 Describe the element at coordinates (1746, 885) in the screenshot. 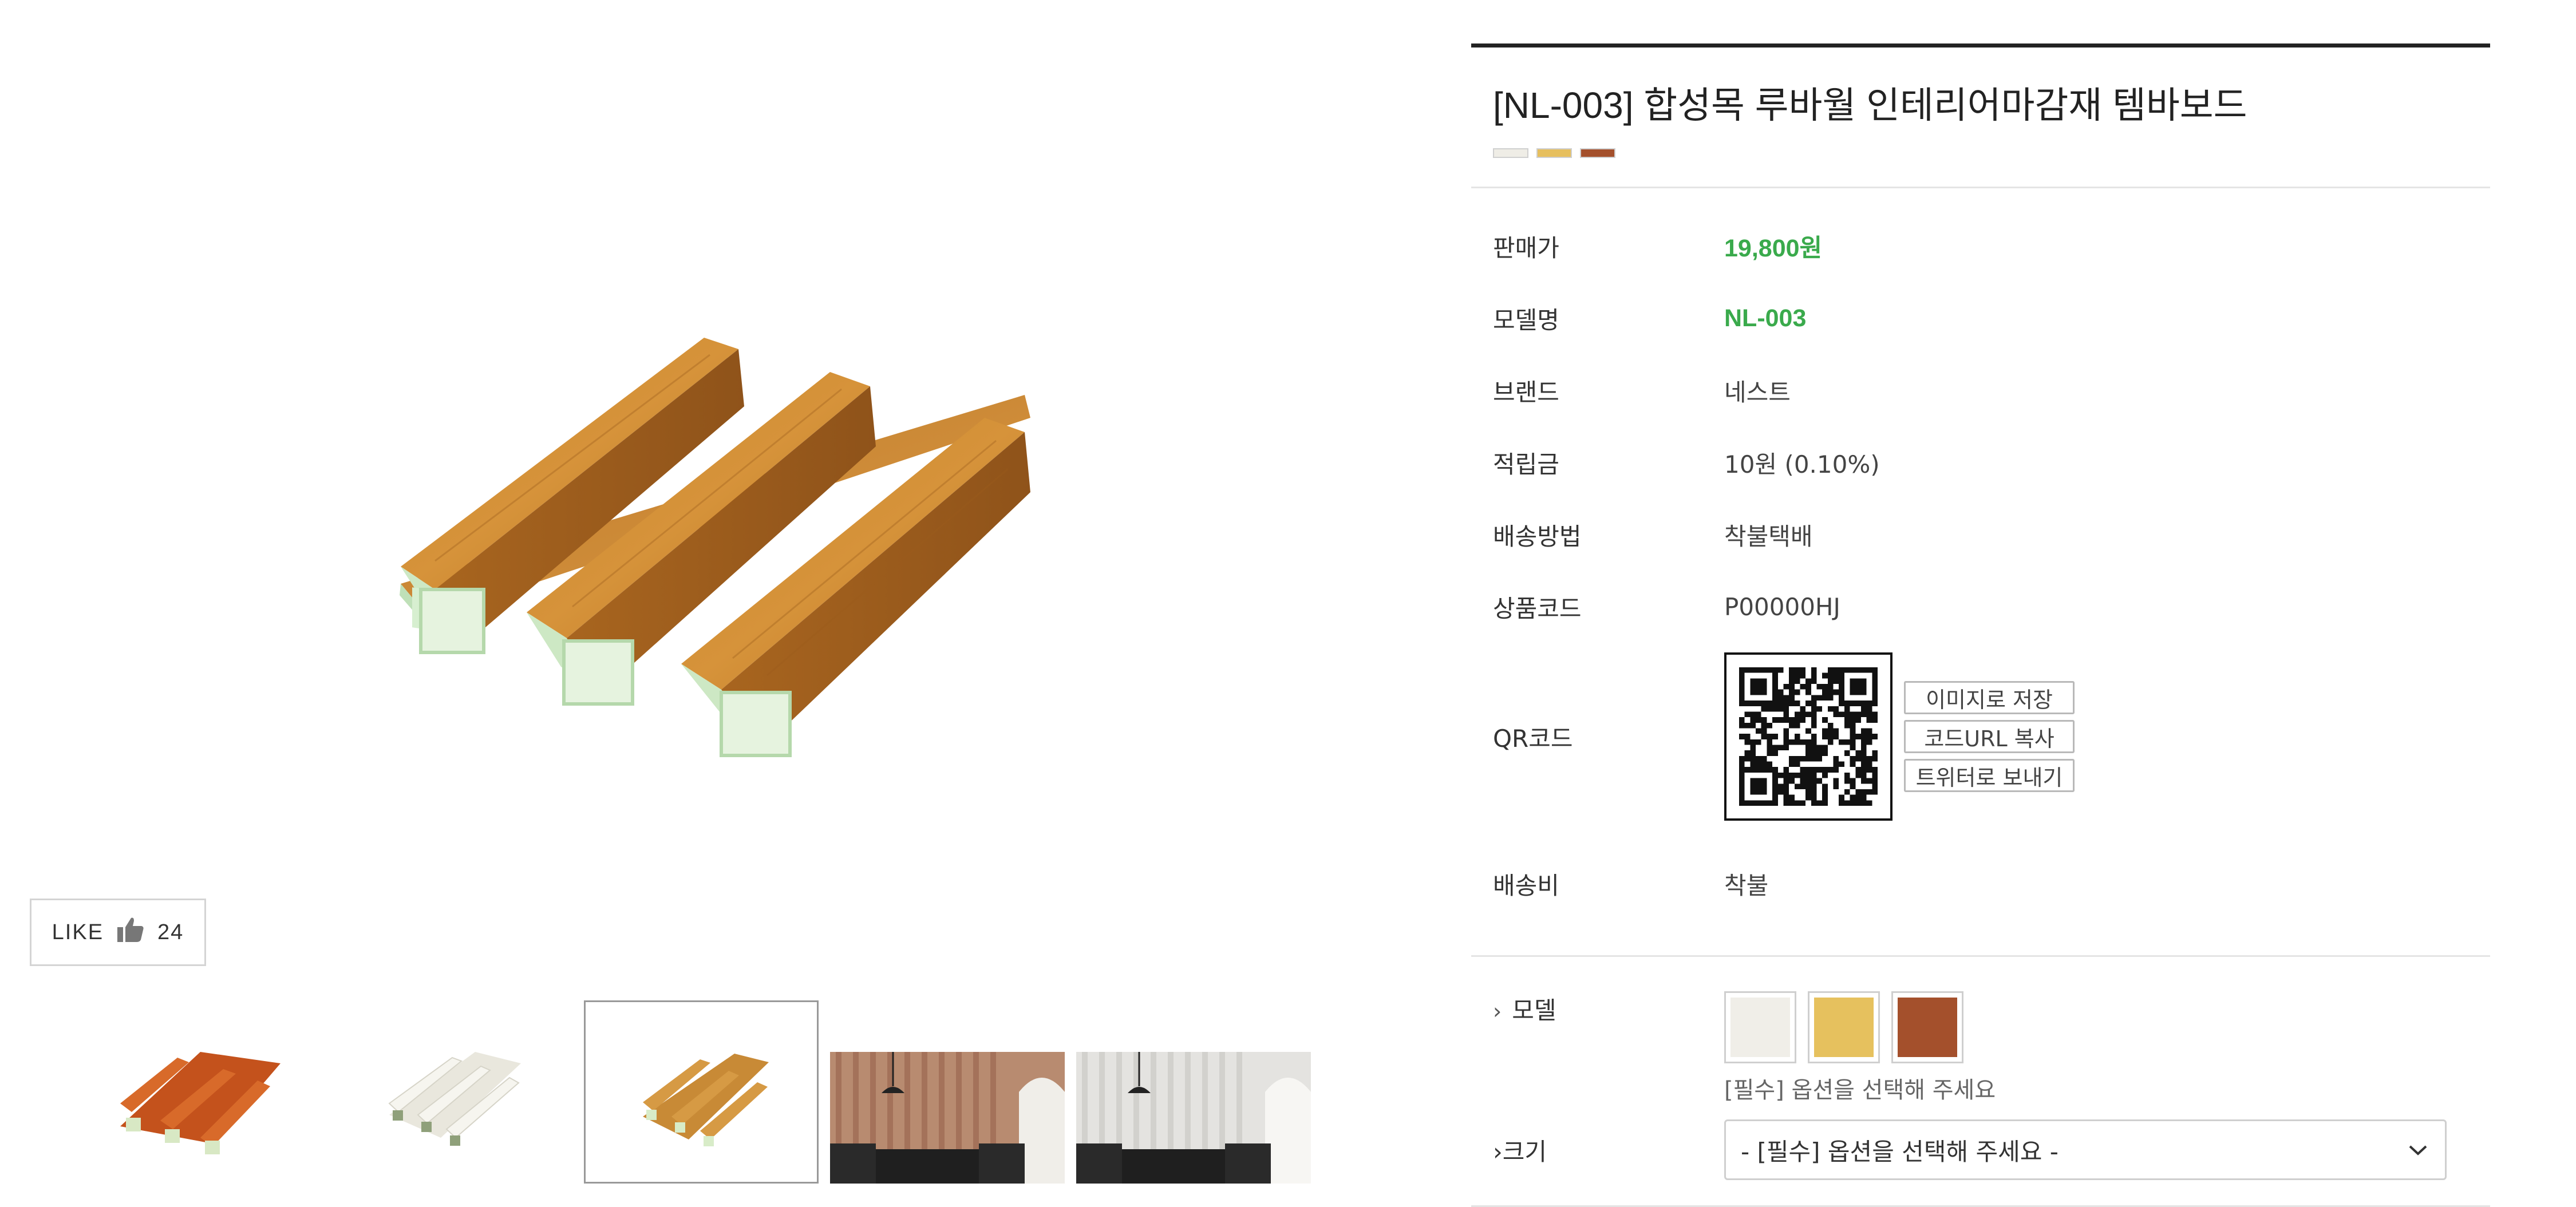

I see `shipping-fee-value: 착불` at that location.